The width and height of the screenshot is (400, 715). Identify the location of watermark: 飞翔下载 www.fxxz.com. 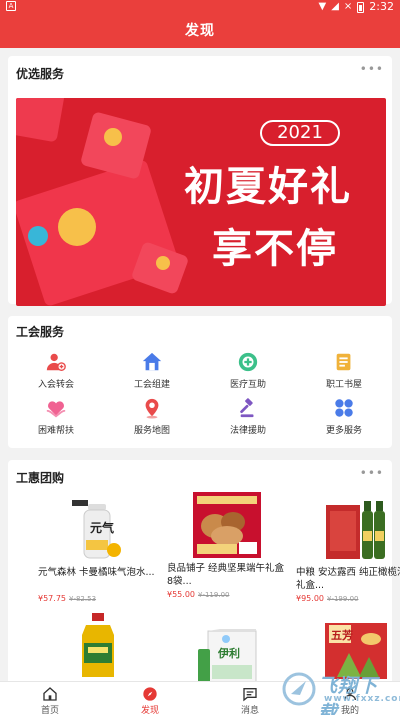
(341, 691).